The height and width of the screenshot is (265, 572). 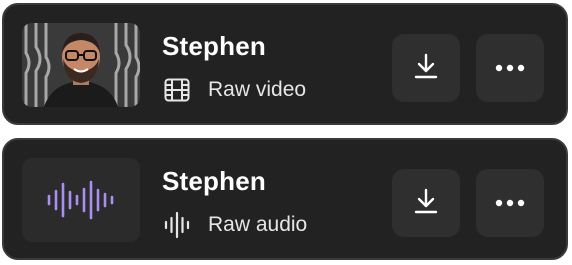 I want to click on media-type: Raw audio, so click(x=234, y=225).